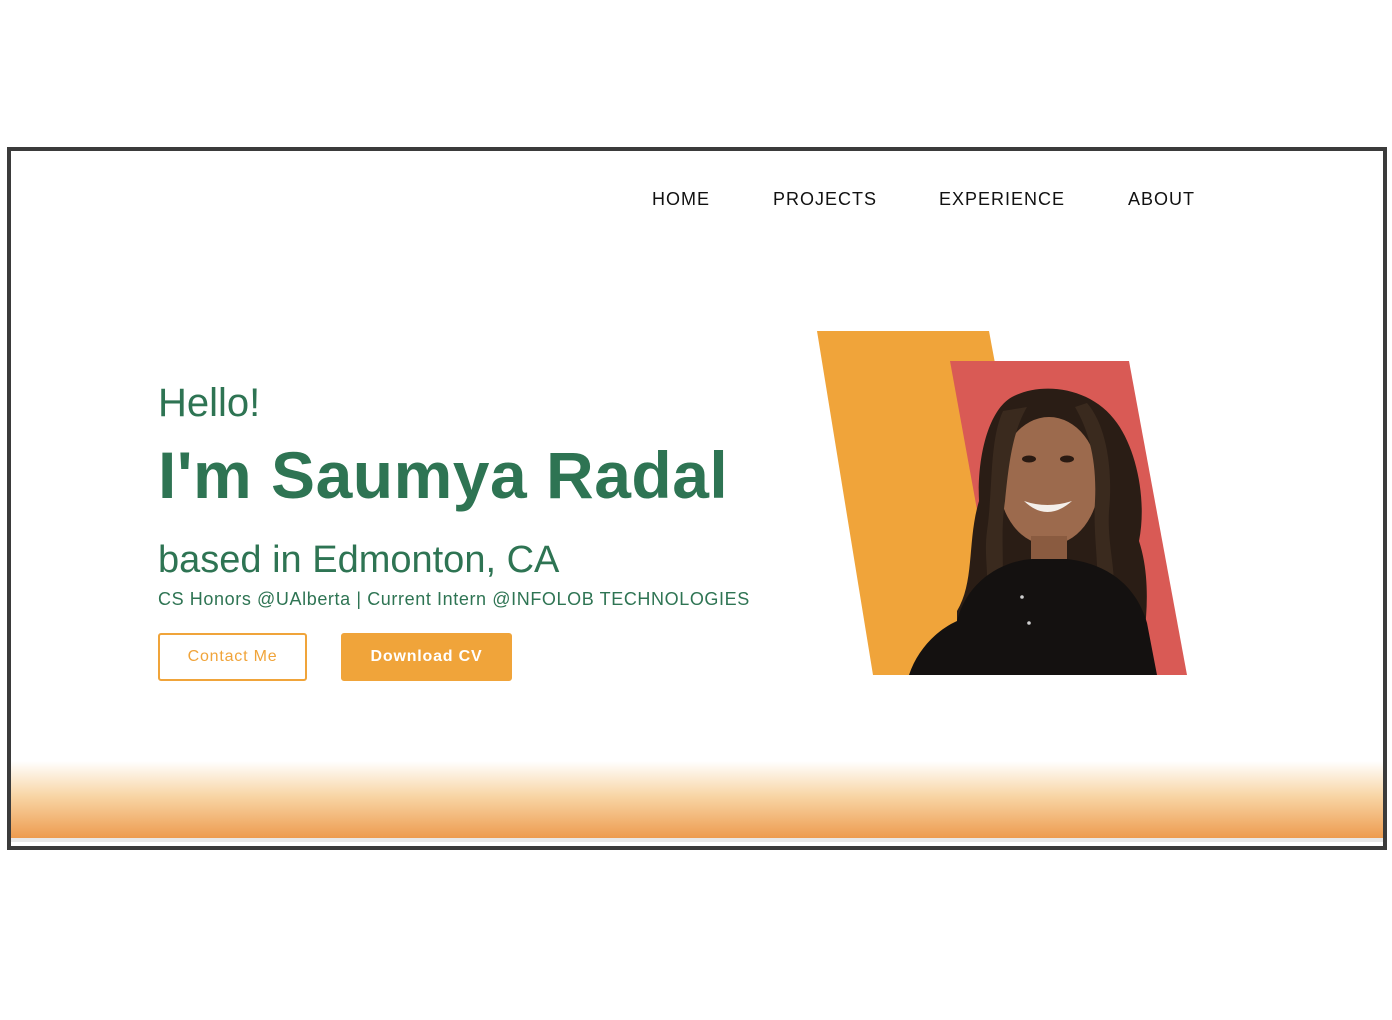  Describe the element at coordinates (681, 199) in the screenshot. I see `nav-home-link: HOME` at that location.